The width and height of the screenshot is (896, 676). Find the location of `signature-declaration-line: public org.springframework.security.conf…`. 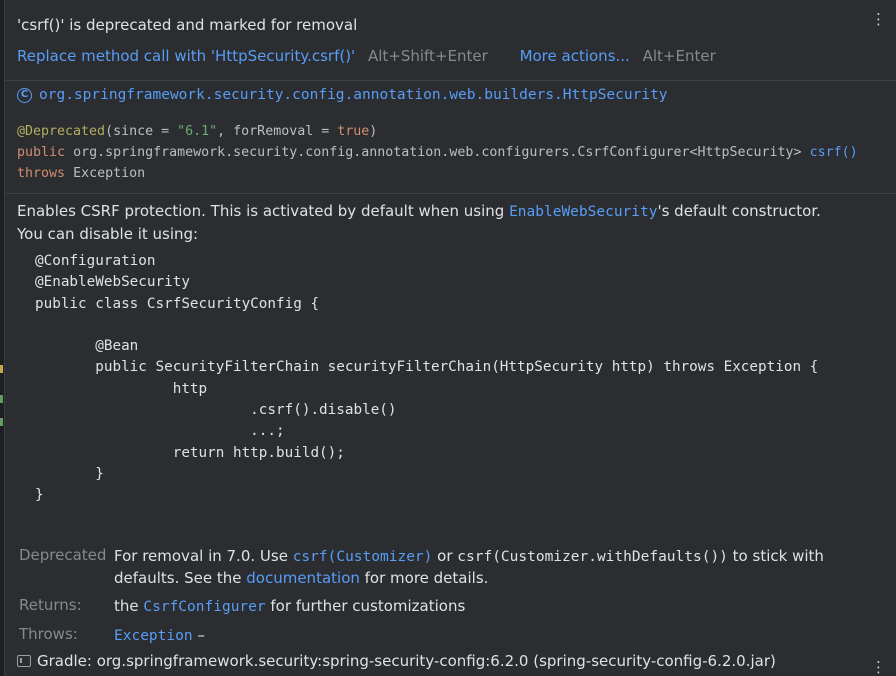

signature-declaration-line: public org.springframework.security.conf… is located at coordinates (437, 152).